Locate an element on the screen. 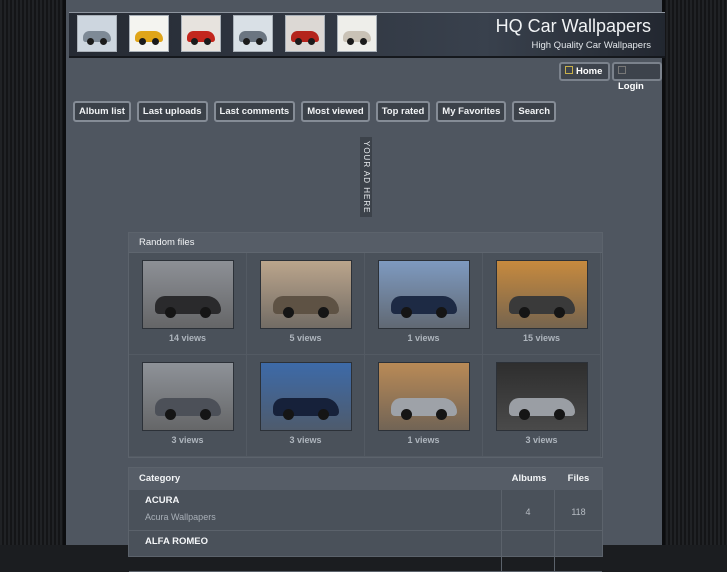  site-title: HQ Car Wallpapers is located at coordinates (573, 26).